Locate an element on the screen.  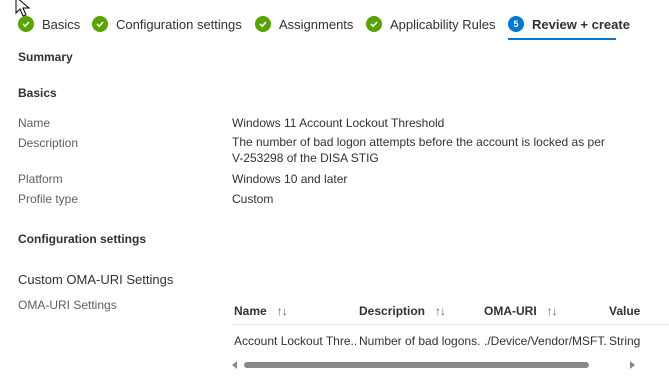
column-header-oma-uri: OMA-URI ↑↓ is located at coordinates (521, 311).